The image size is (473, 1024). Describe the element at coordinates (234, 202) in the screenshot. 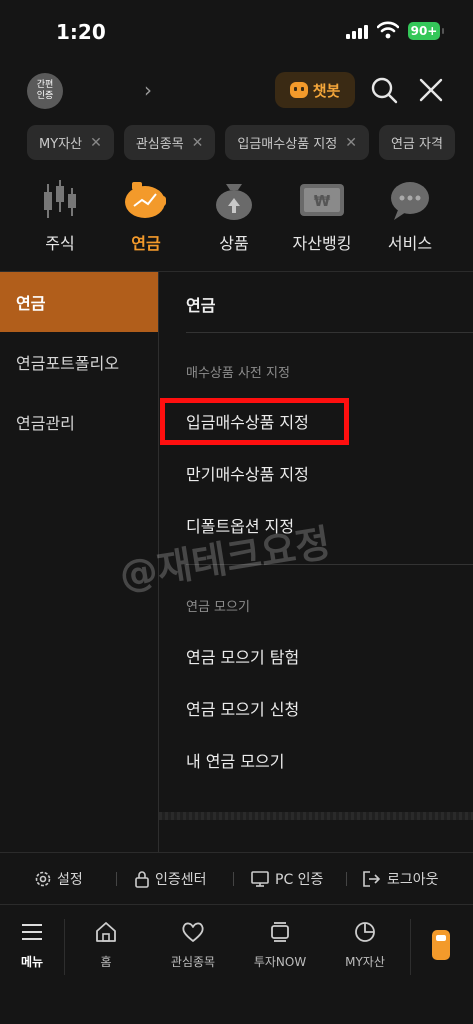

I see `money-bag-icon` at that location.